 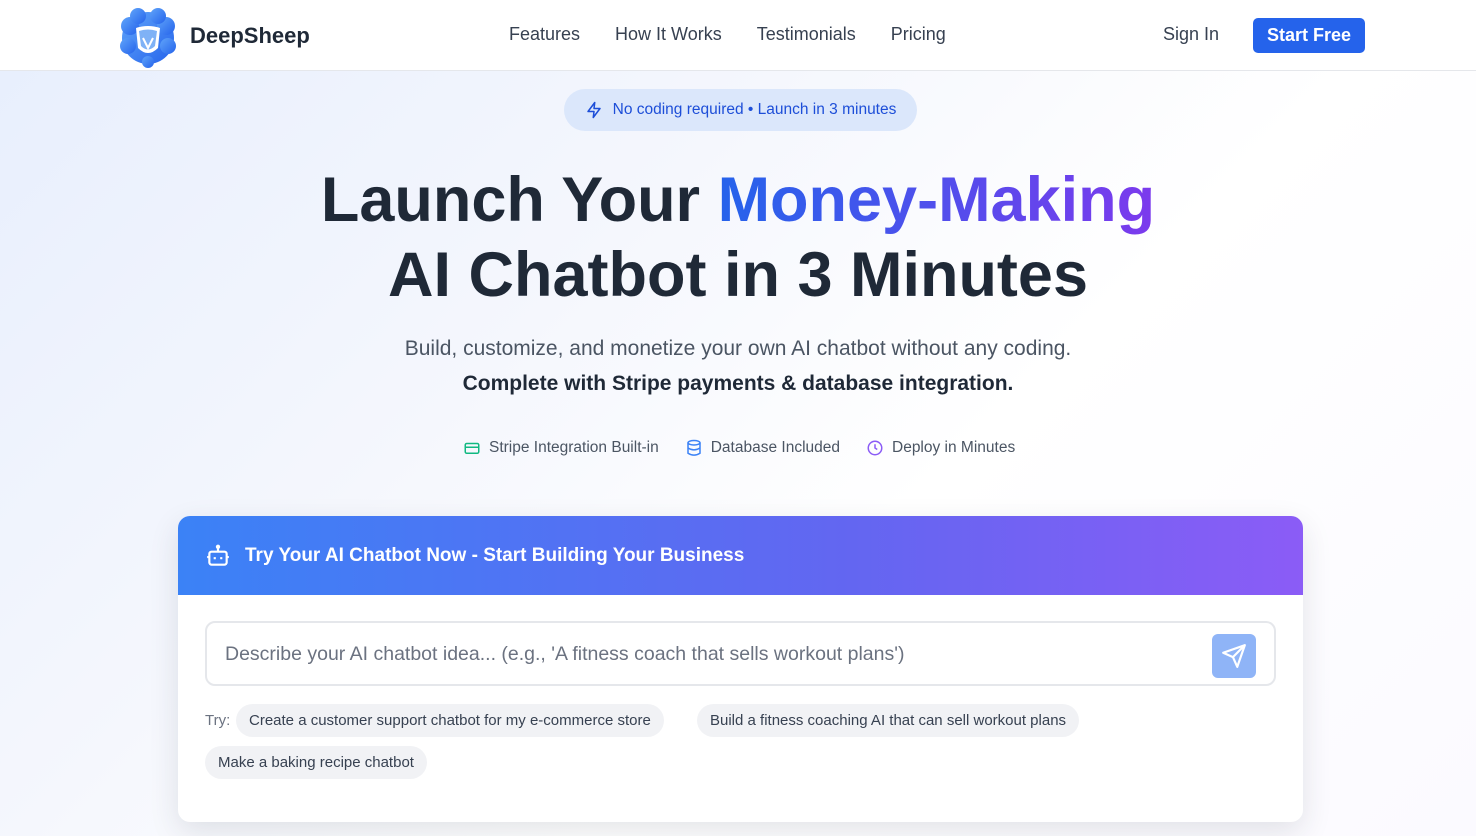 I want to click on send-icon, so click(x=1234, y=656).